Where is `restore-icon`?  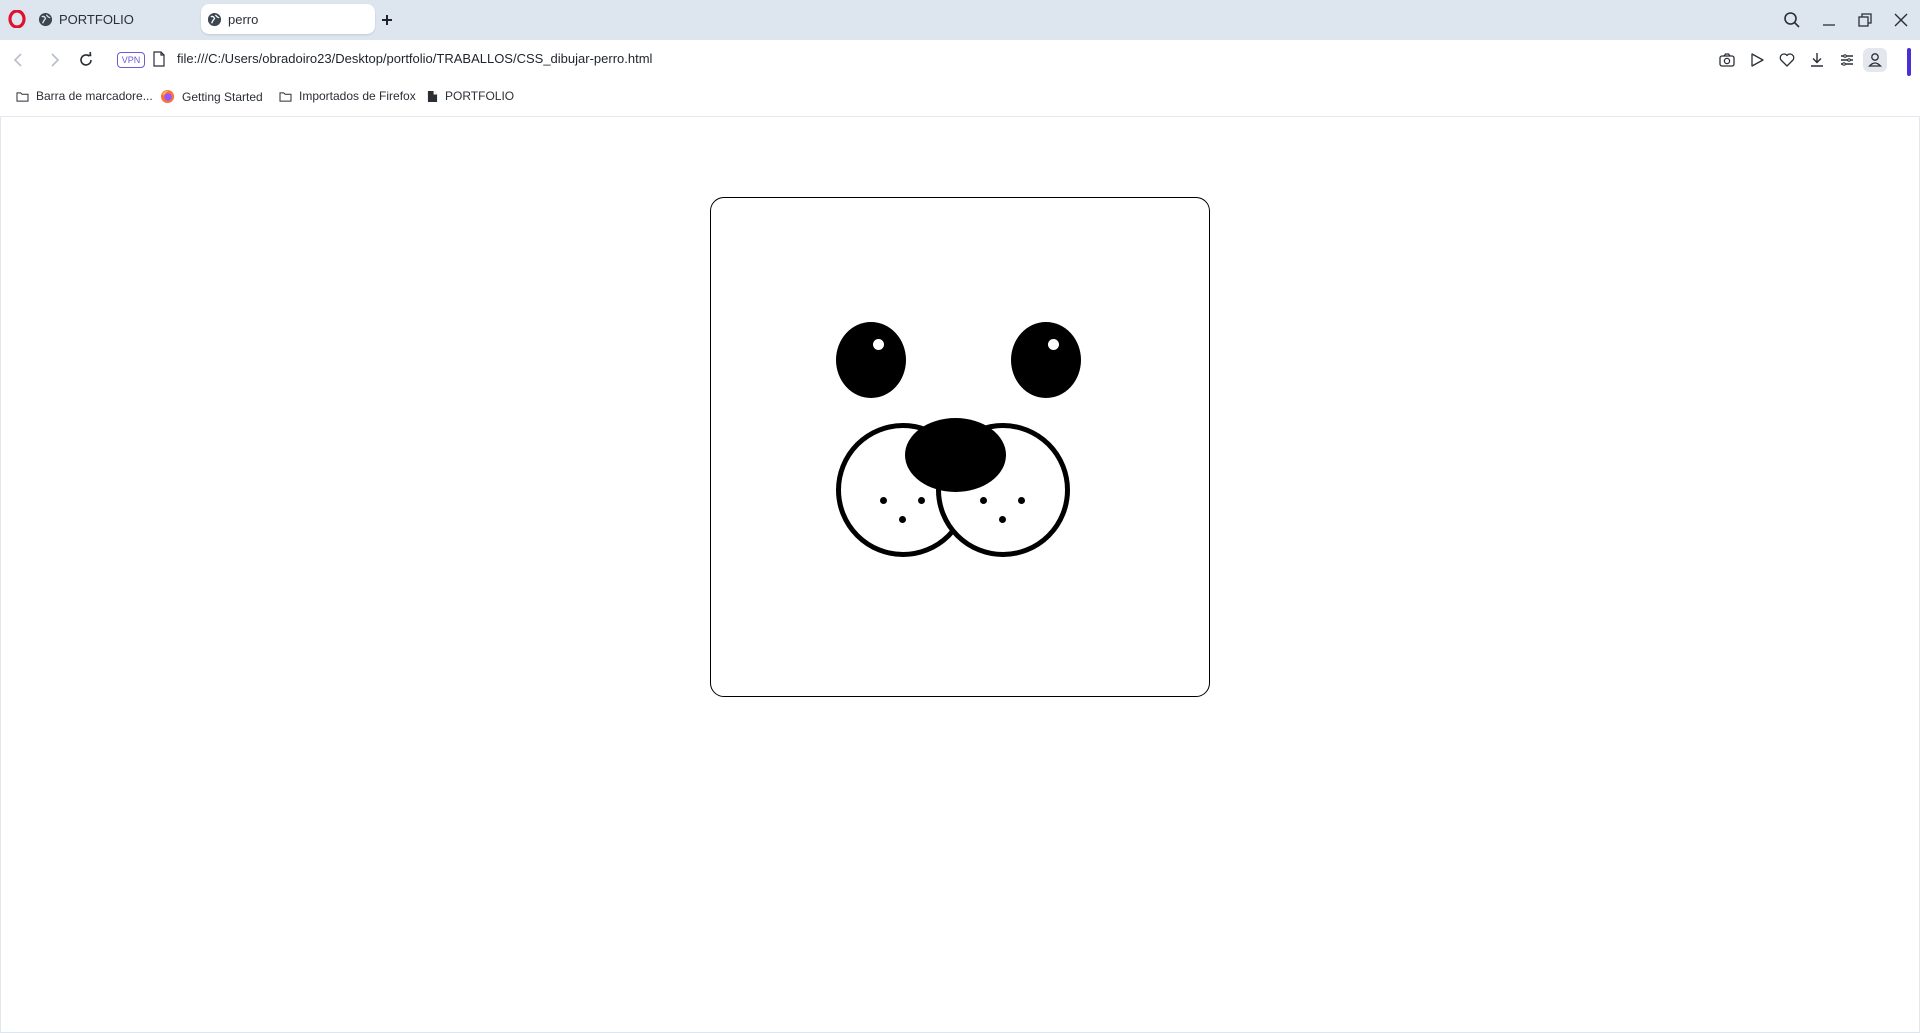
restore-icon is located at coordinates (1865, 20).